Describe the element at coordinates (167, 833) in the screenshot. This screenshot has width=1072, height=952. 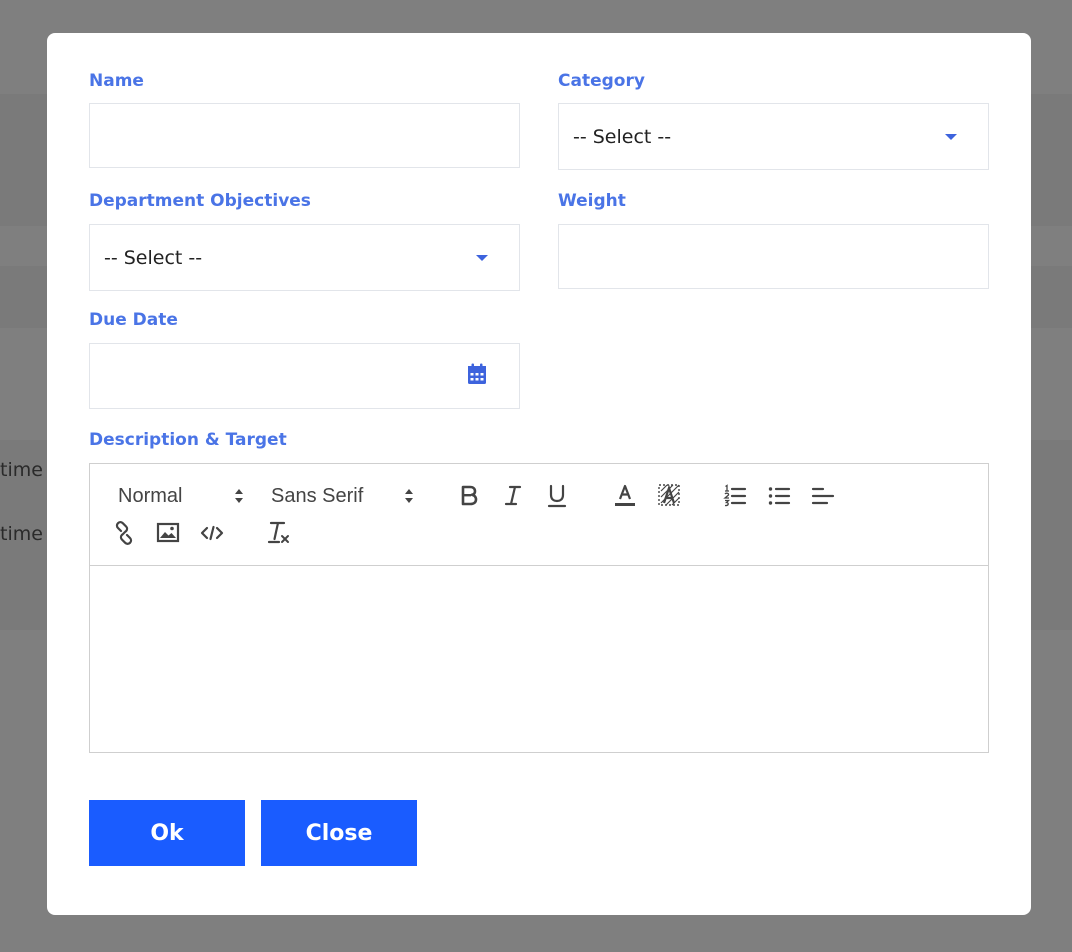
I see `ok-button: Ok` at that location.